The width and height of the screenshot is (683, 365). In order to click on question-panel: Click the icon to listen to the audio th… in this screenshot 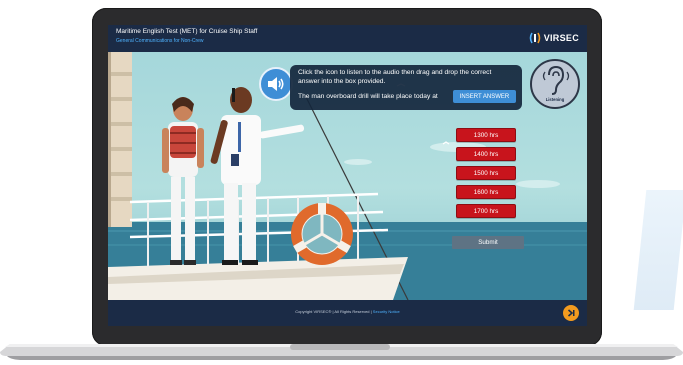, I will do `click(406, 87)`.